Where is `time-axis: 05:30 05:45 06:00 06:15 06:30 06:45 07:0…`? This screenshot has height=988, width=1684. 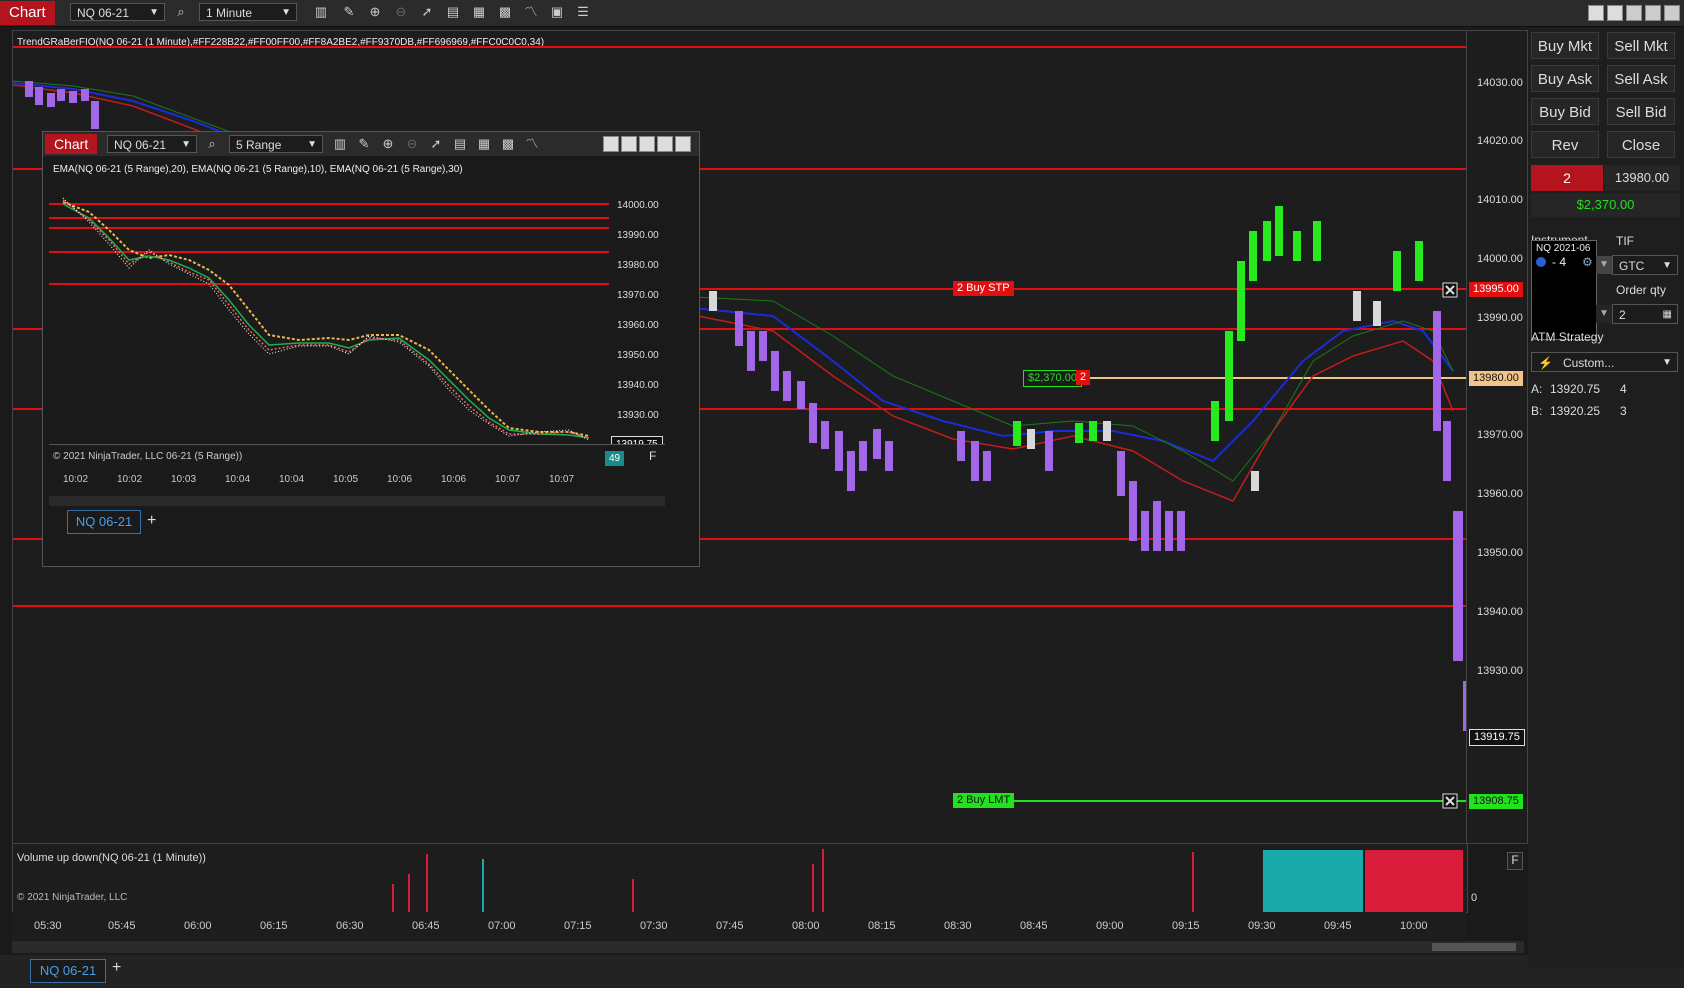
time-axis: 05:30 05:45 06:00 06:15 06:30 06:45 07:0… is located at coordinates (739, 926).